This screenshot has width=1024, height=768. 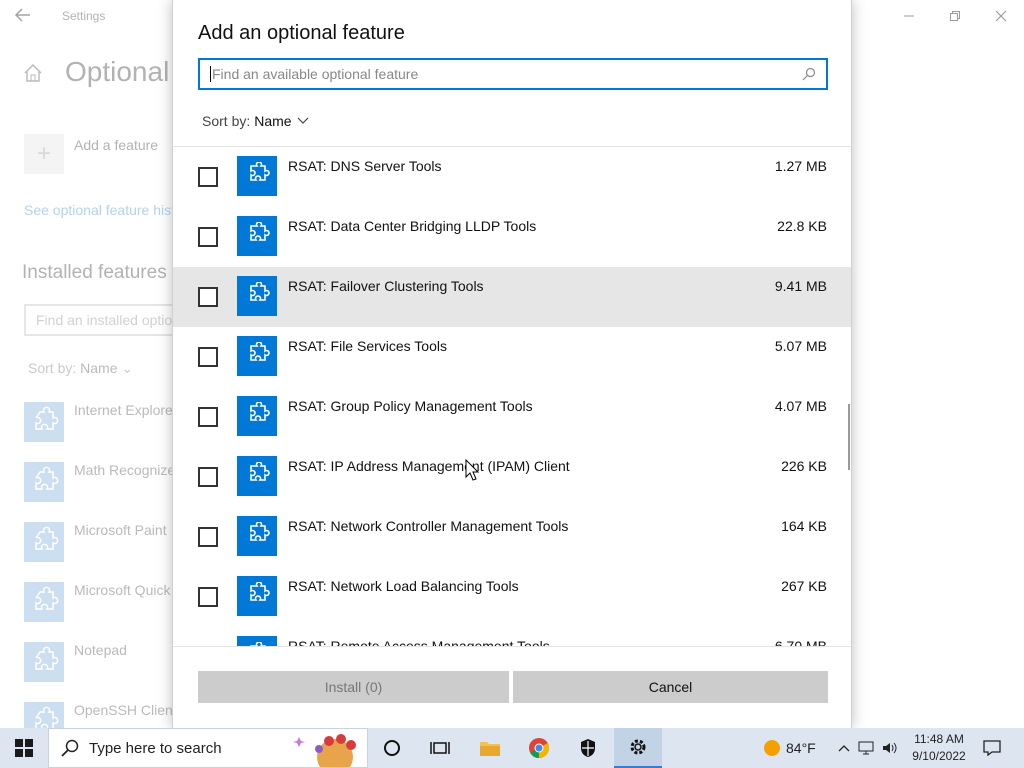 I want to click on taskbar-search-placeholder: Type here to search, so click(x=155, y=748).